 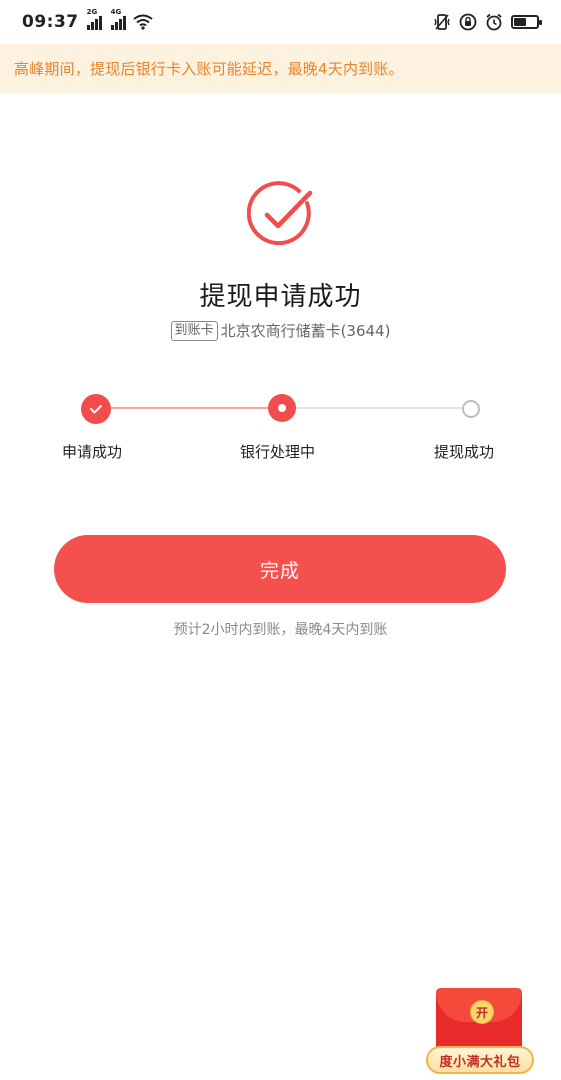 What do you see at coordinates (194, 330) in the screenshot?
I see `card-tag: 到账卡` at bounding box center [194, 330].